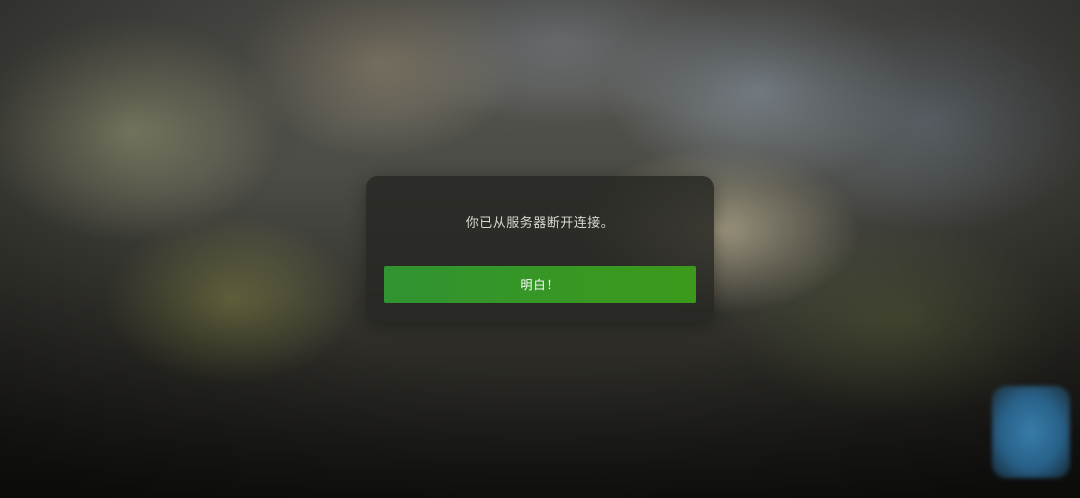  I want to click on blurred-corner-button, so click(1031, 432).